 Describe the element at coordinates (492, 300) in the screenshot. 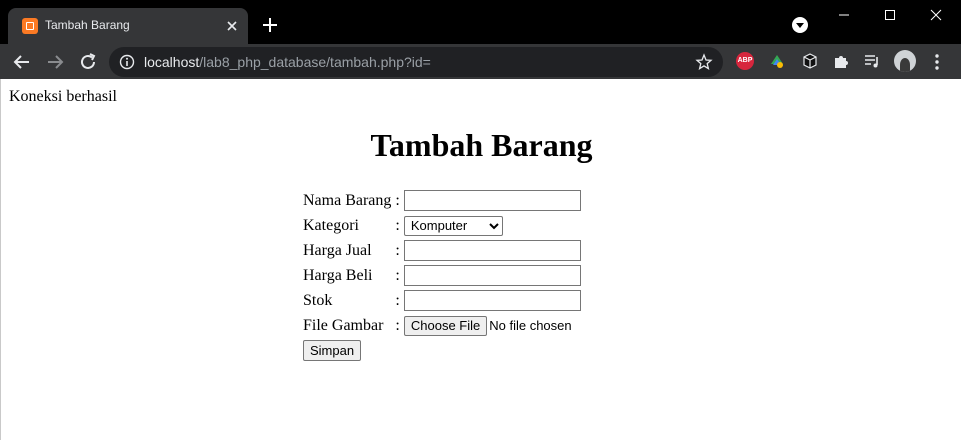

I see `stok-input` at that location.